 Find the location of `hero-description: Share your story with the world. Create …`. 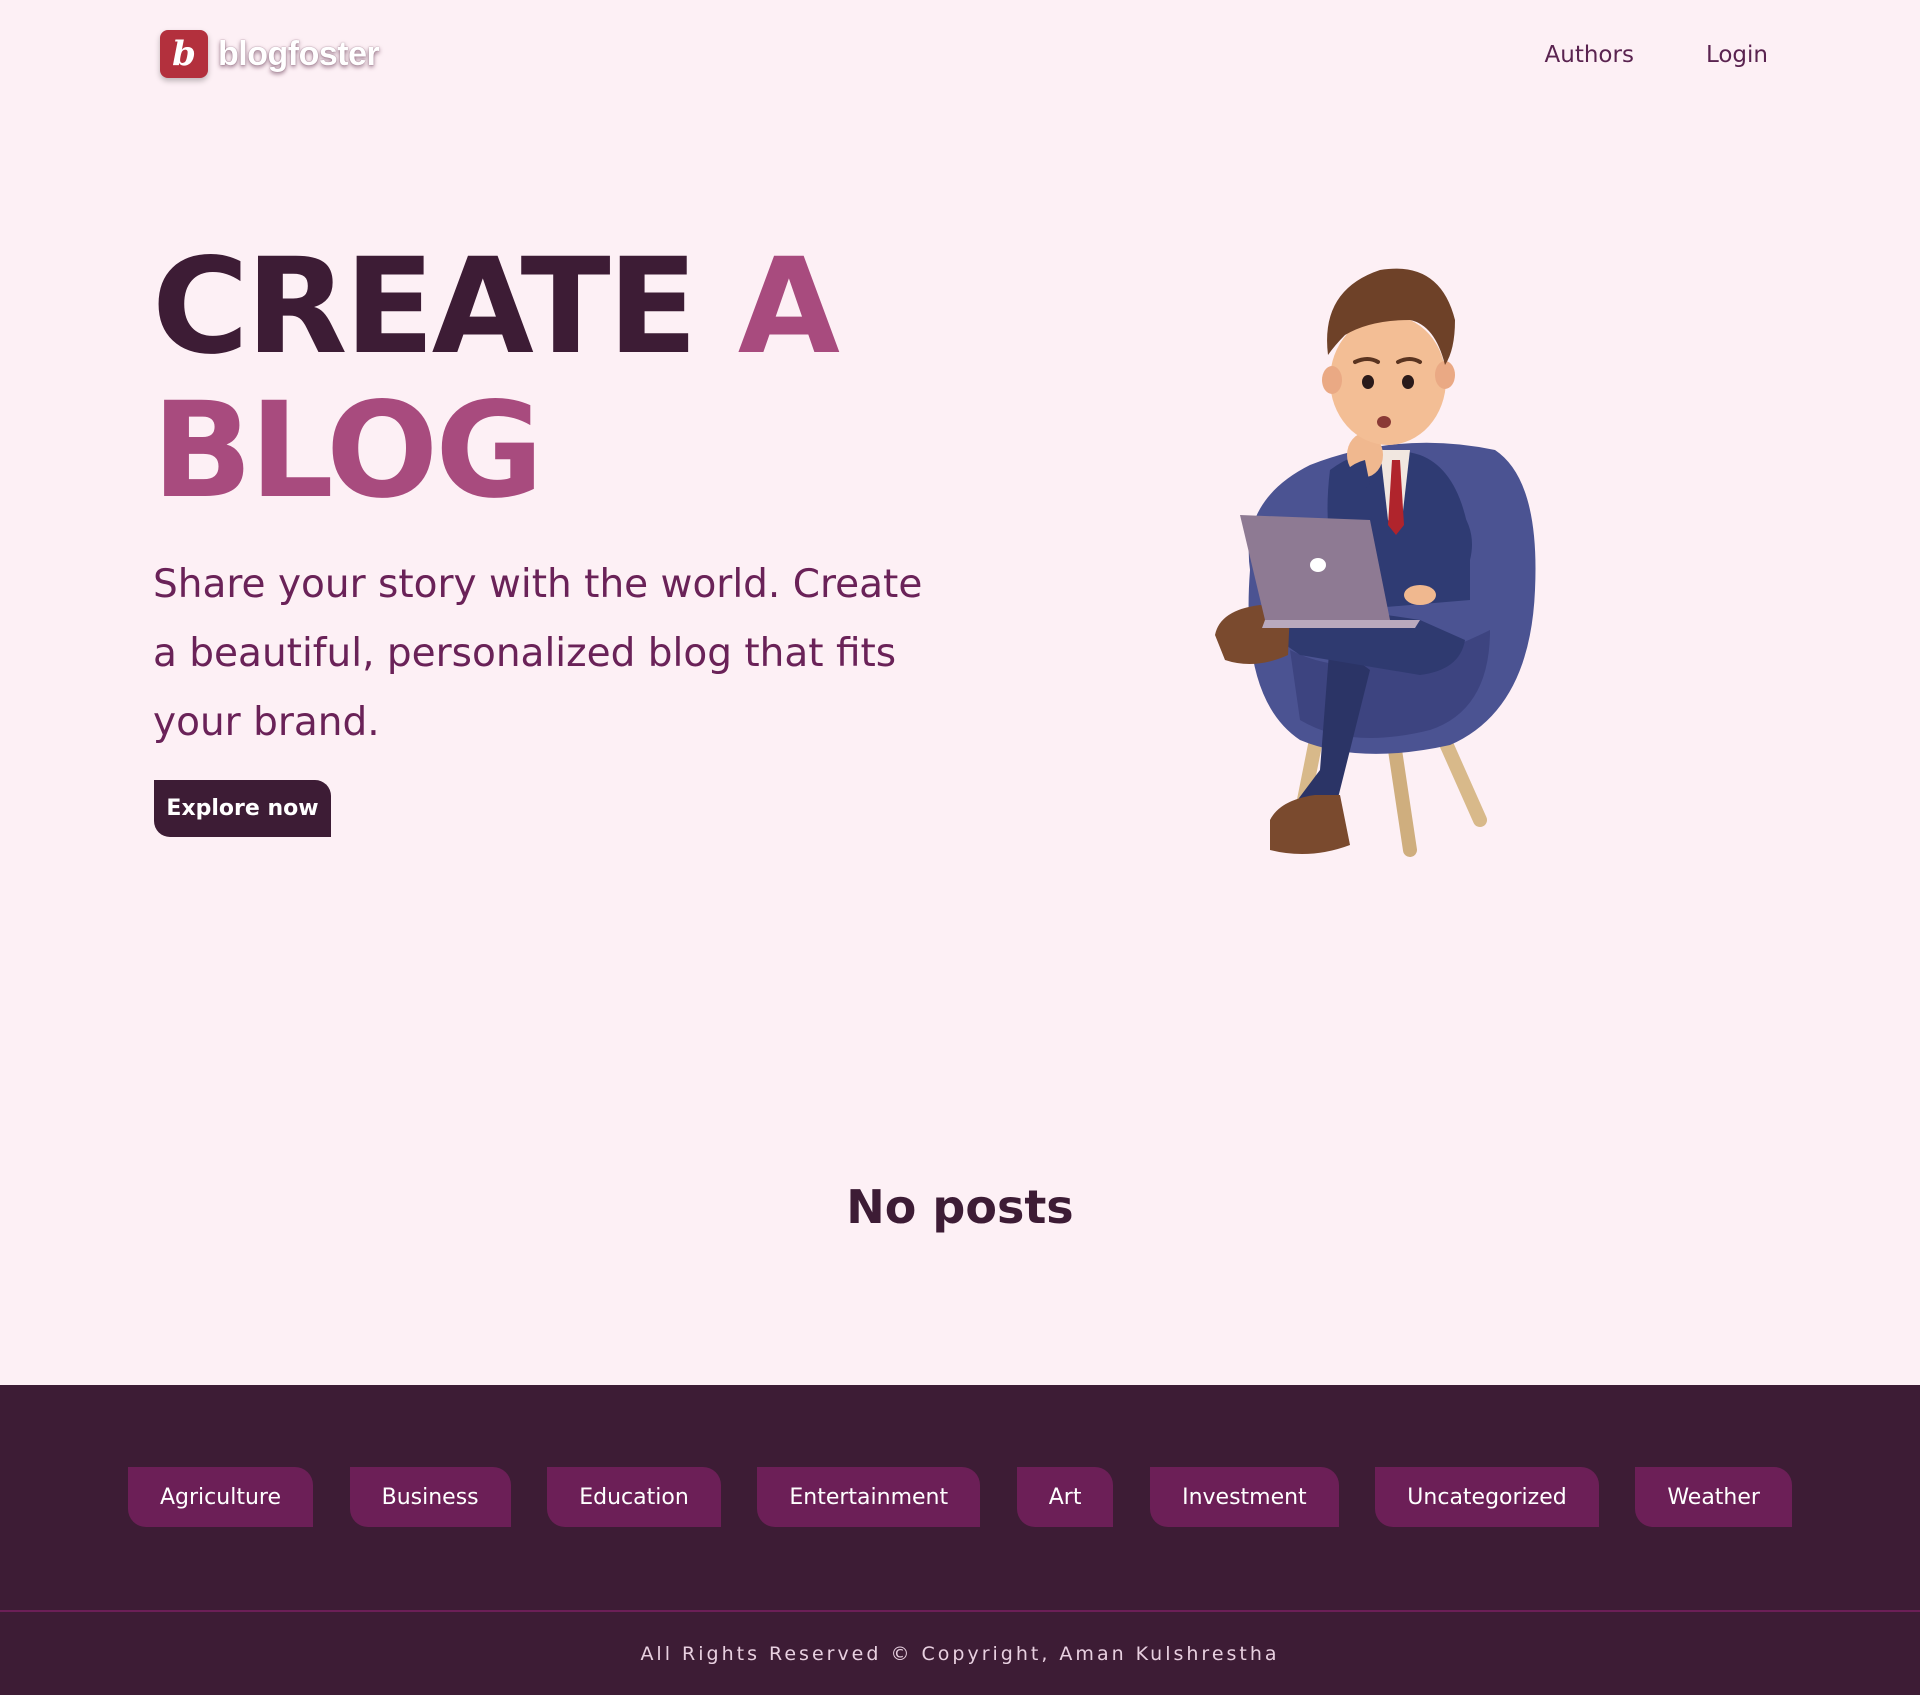

hero-description: Share your story with the world. Create … is located at coordinates (538, 653).